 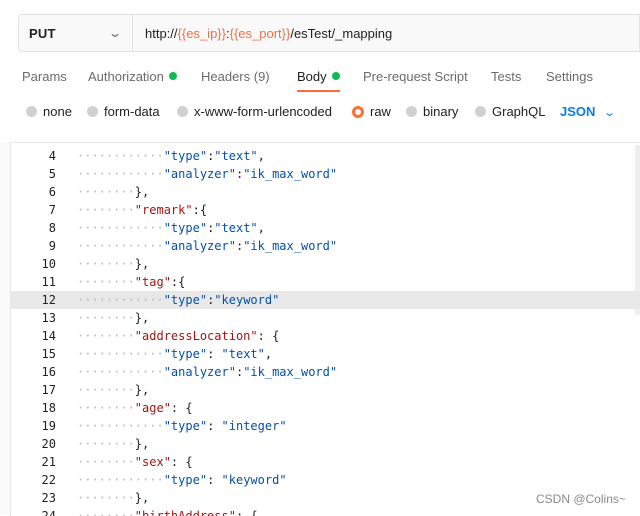 What do you see at coordinates (201, 33) in the screenshot?
I see `url-variable: {{es_ip}}` at bounding box center [201, 33].